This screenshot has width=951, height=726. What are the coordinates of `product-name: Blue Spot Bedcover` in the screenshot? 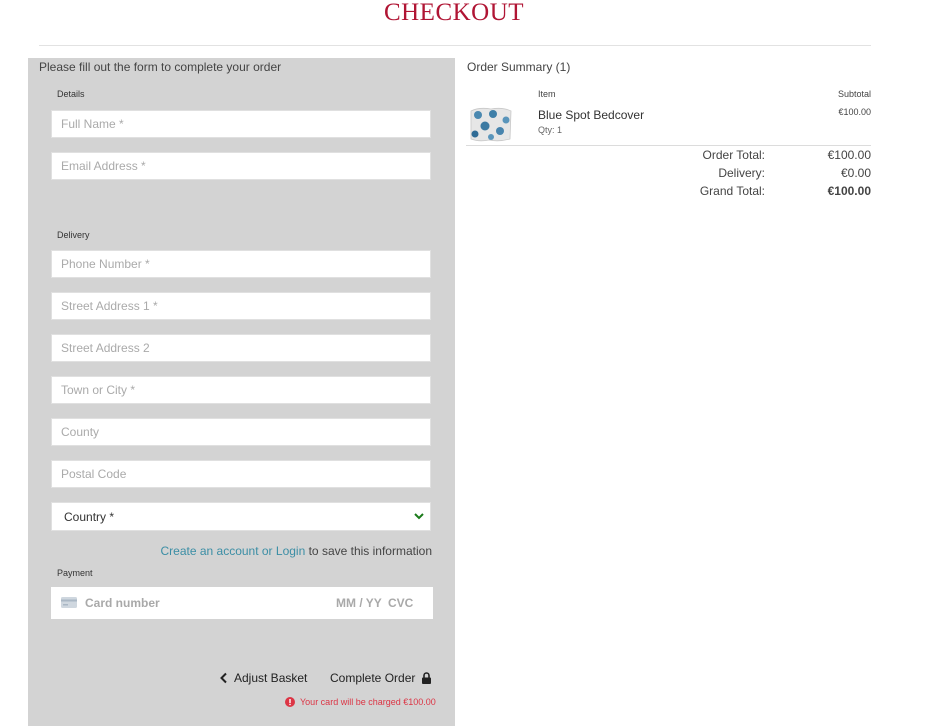 It's located at (591, 115).